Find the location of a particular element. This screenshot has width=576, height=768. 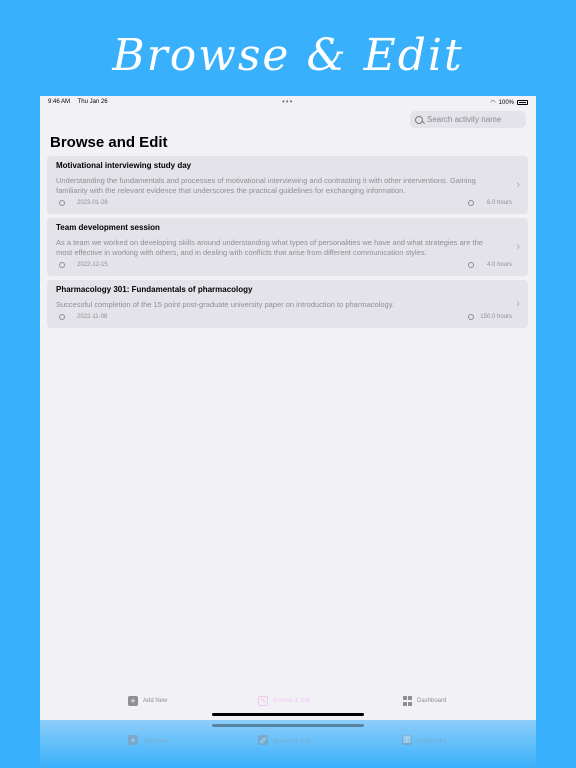

tab-add-new-label: Add New is located at coordinates (155, 701).